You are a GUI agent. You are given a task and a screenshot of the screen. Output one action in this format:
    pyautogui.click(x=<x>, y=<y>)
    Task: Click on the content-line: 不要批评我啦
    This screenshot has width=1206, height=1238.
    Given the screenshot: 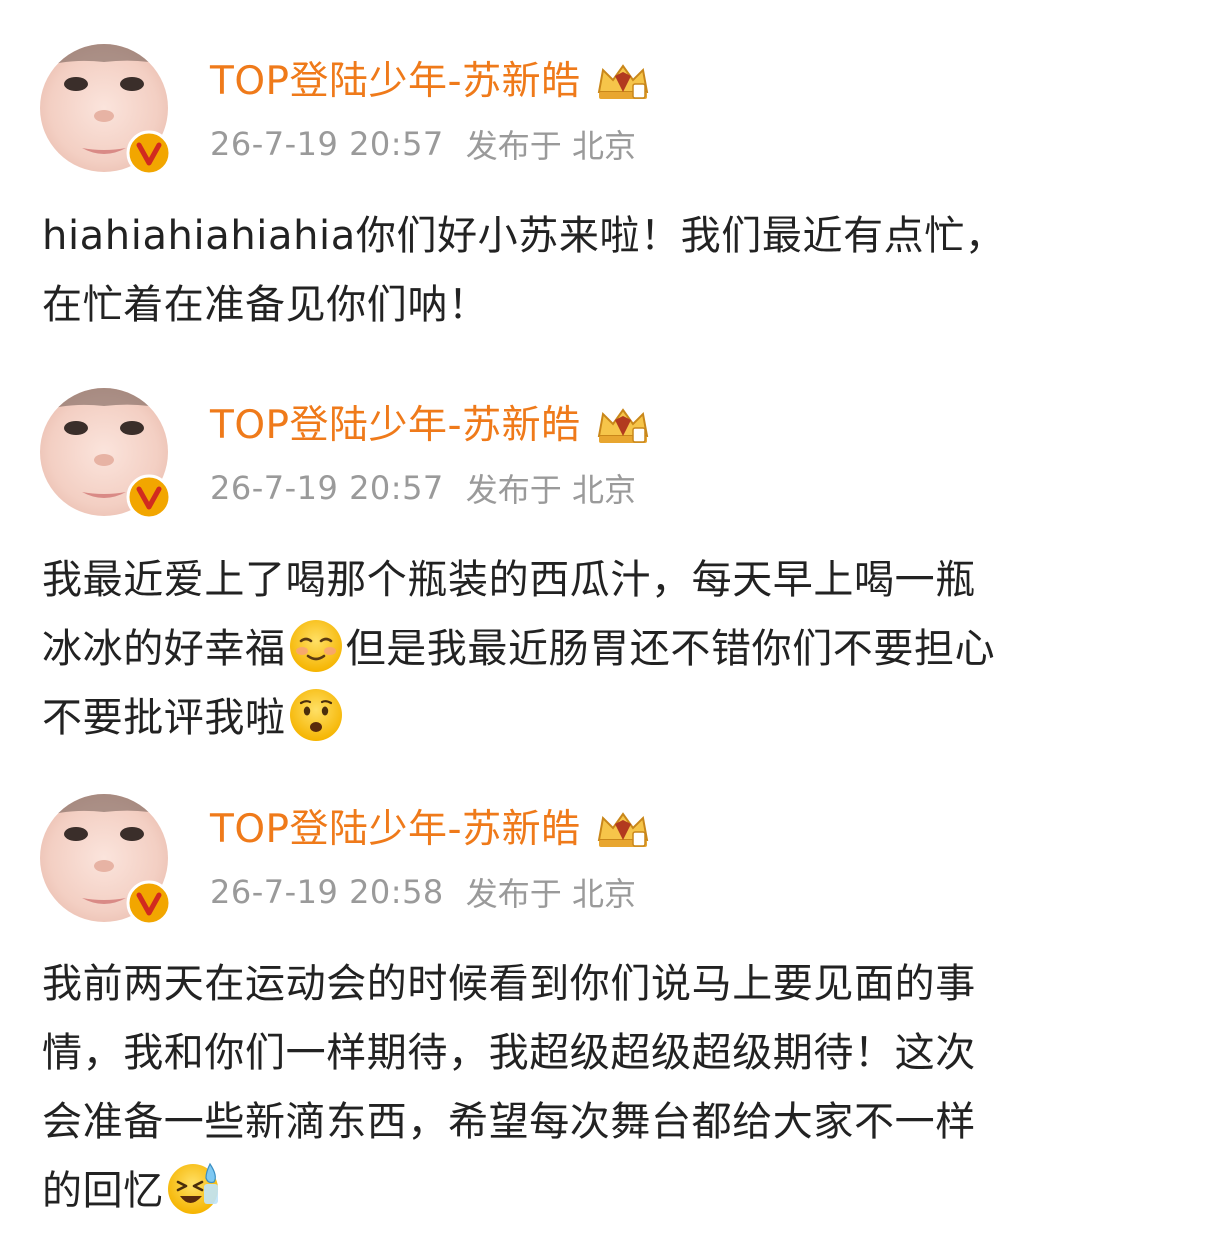 What is the action you would take?
    pyautogui.click(x=607, y=718)
    